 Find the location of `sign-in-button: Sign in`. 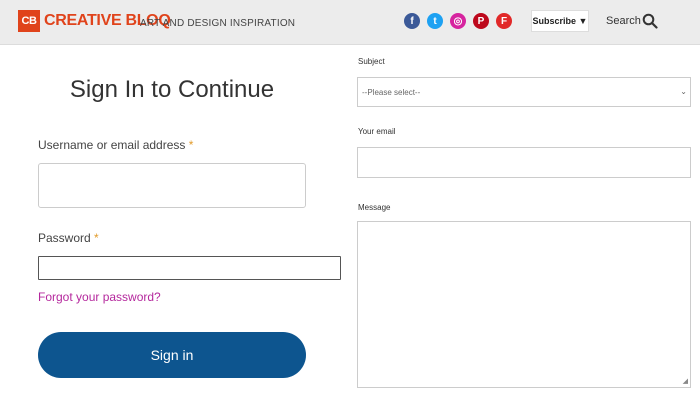

sign-in-button: Sign in is located at coordinates (172, 355).